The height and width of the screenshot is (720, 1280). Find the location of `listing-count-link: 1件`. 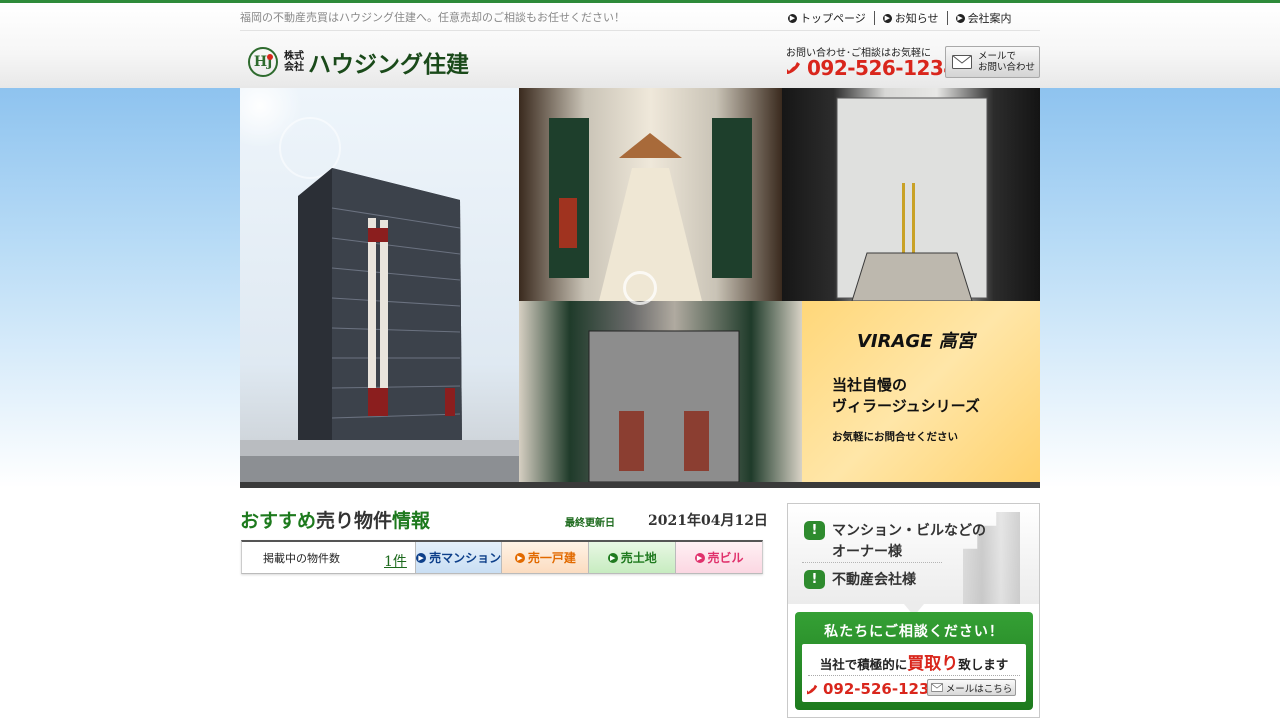

listing-count-link: 1件 is located at coordinates (395, 561).